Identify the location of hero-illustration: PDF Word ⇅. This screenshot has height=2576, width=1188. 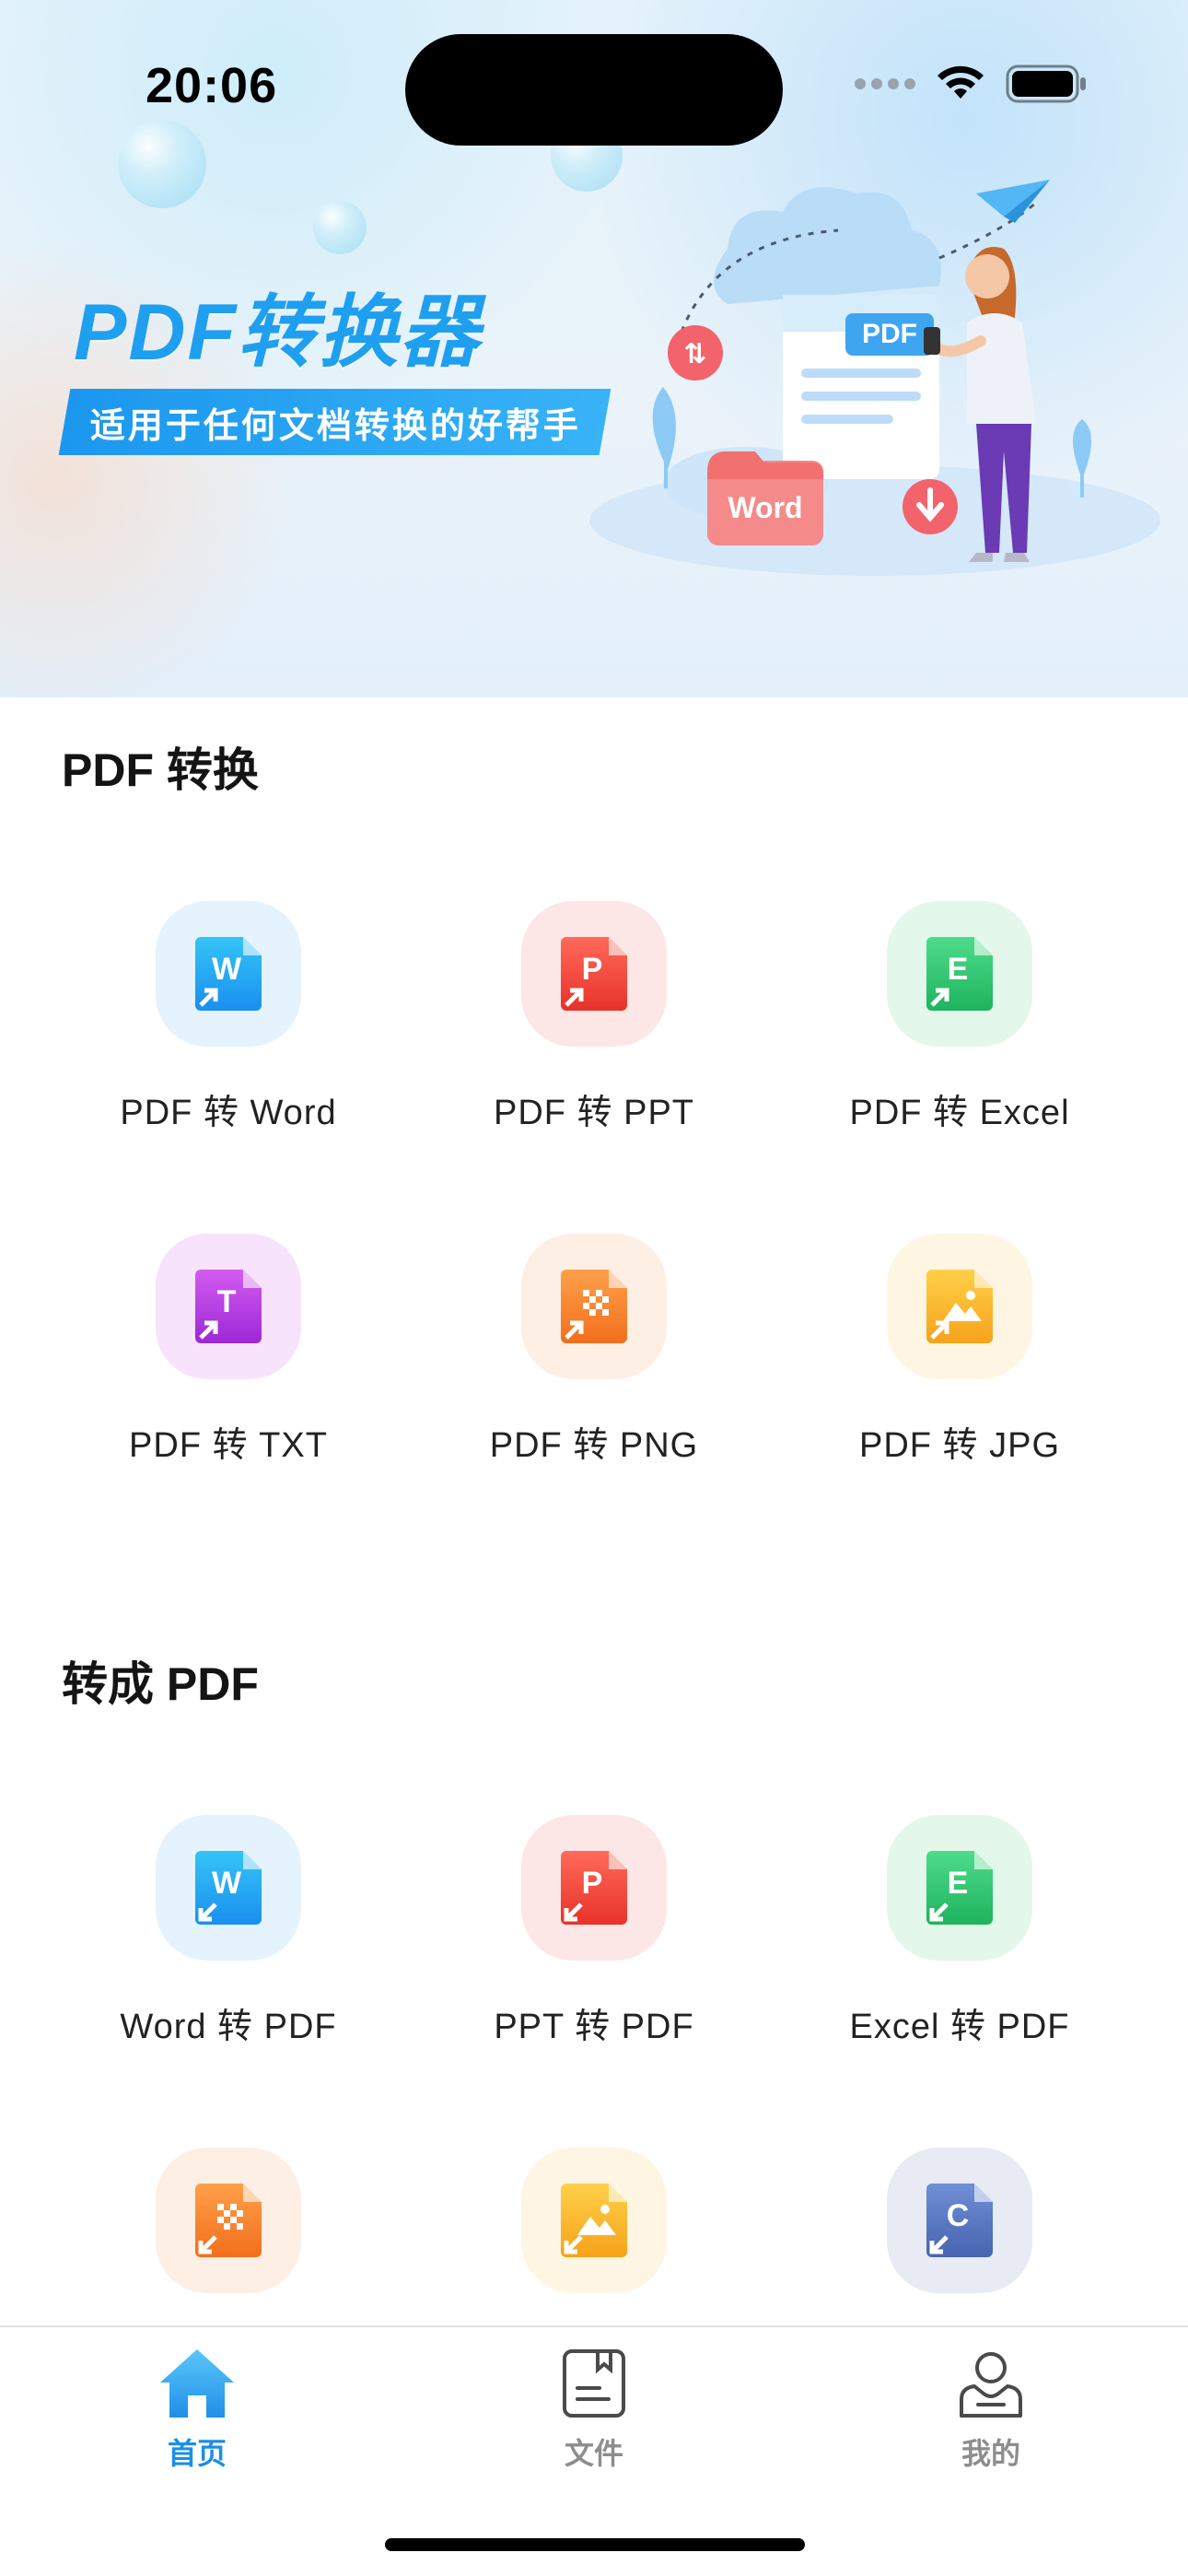
(874, 378).